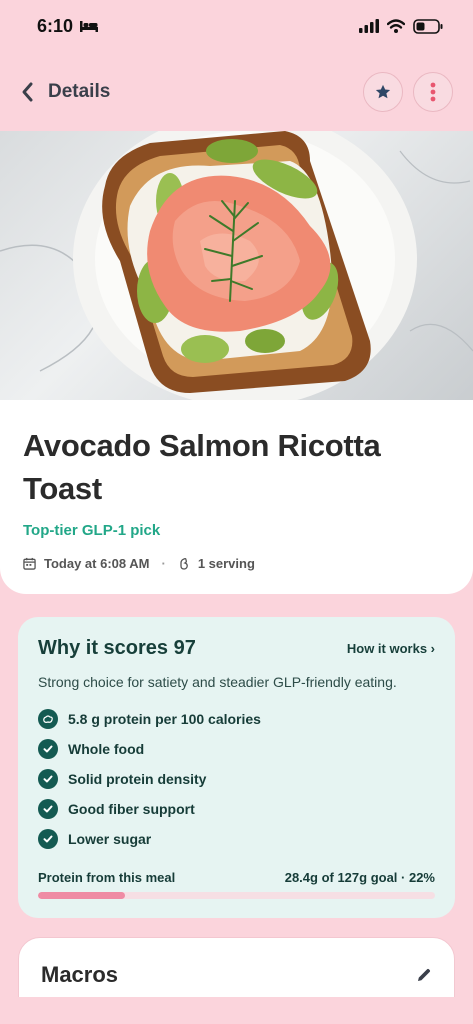 The height and width of the screenshot is (1024, 473). Describe the element at coordinates (408, 92) in the screenshot. I see `header-actions` at that location.